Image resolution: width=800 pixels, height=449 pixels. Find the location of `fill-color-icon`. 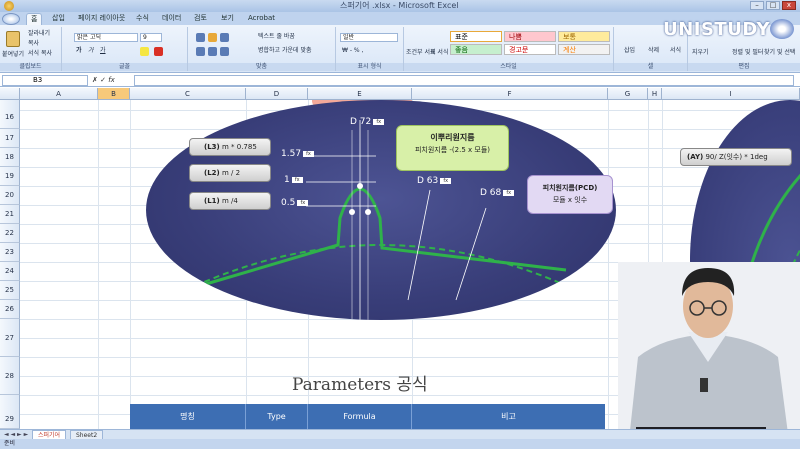

fill-color-icon is located at coordinates (144, 51).